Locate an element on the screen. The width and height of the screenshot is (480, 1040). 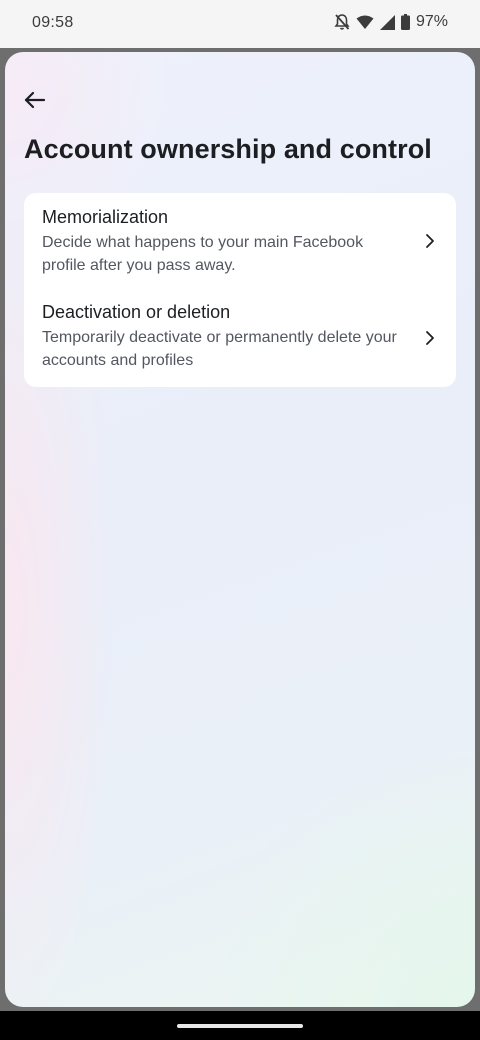
battery-icon is located at coordinates (405, 22).